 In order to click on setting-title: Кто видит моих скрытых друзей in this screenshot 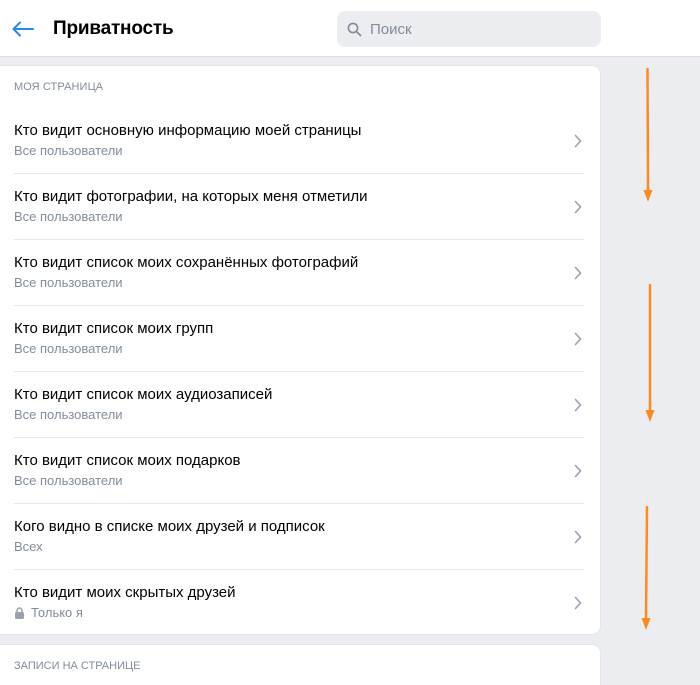, I will do `click(125, 592)`.